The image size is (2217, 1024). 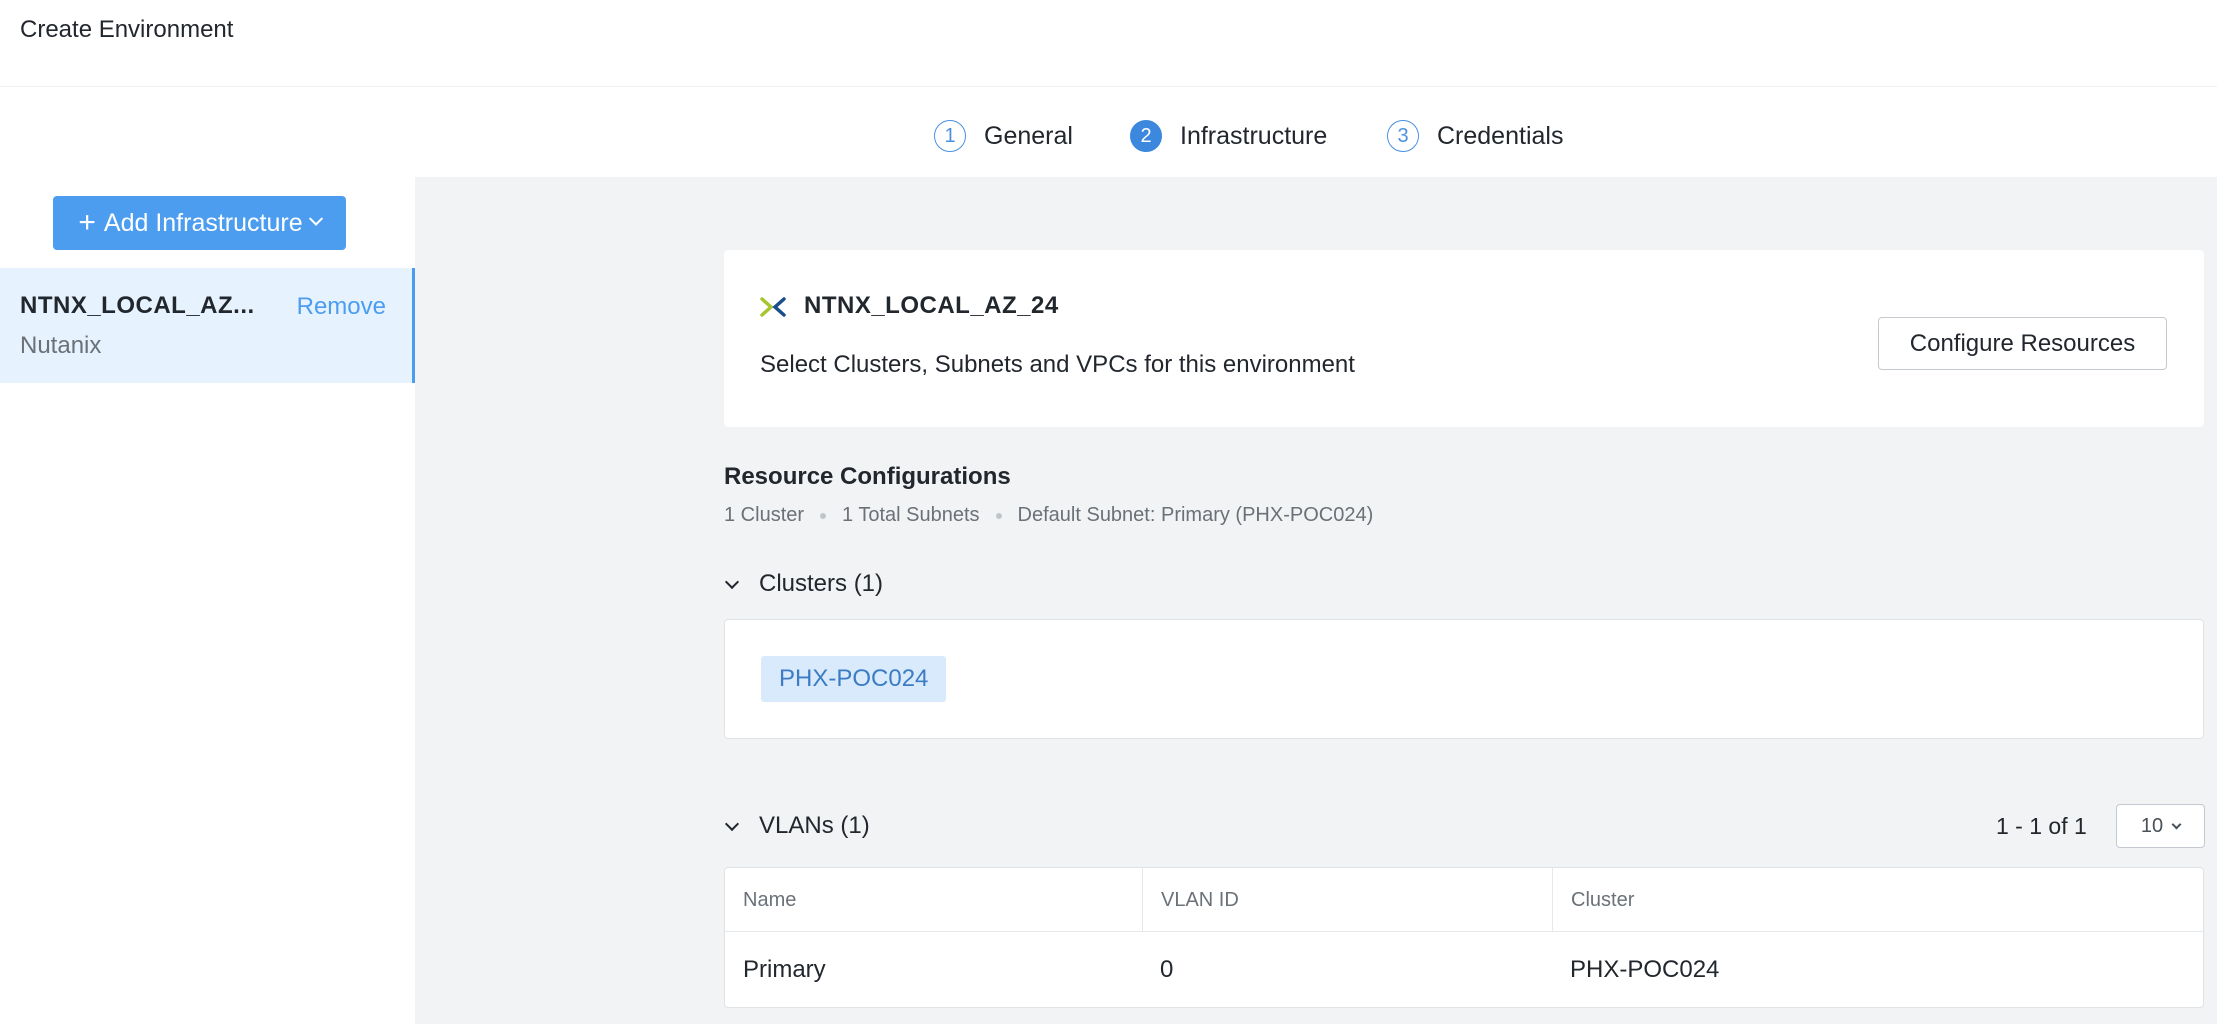 What do you see at coordinates (1167, 969) in the screenshot?
I see `cell-vlan-id: 0` at bounding box center [1167, 969].